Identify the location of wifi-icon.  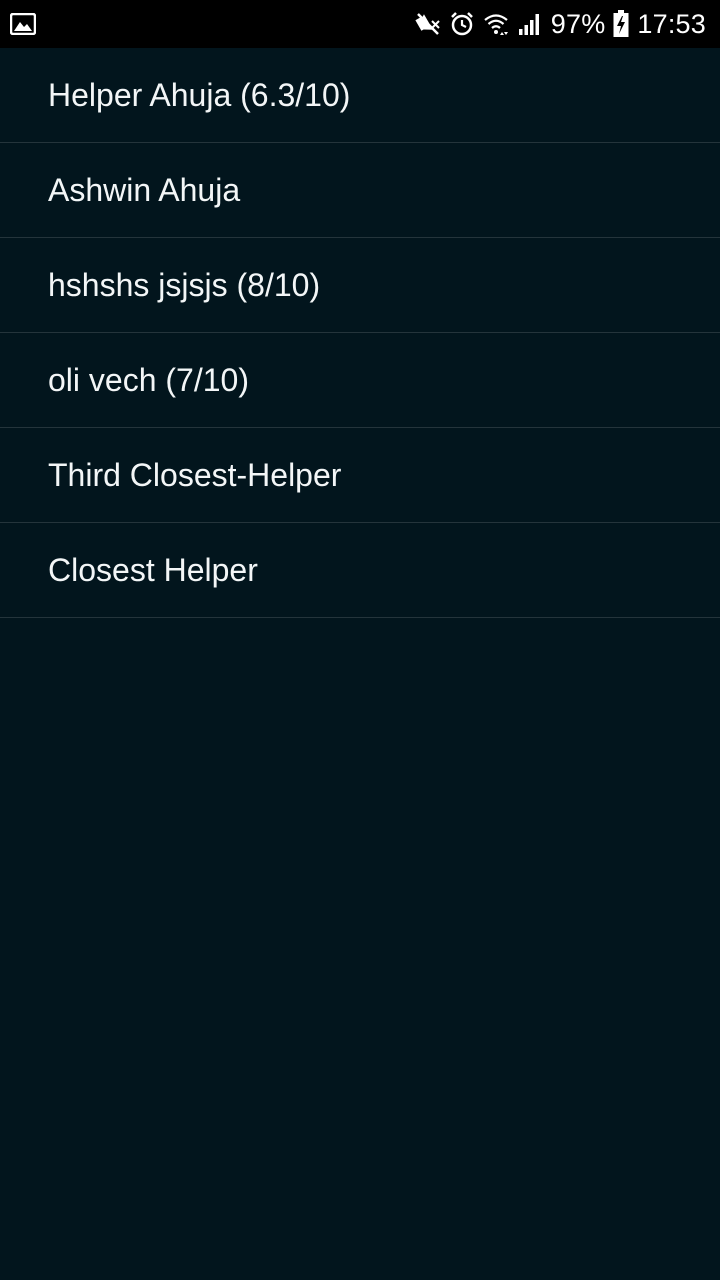
(496, 24).